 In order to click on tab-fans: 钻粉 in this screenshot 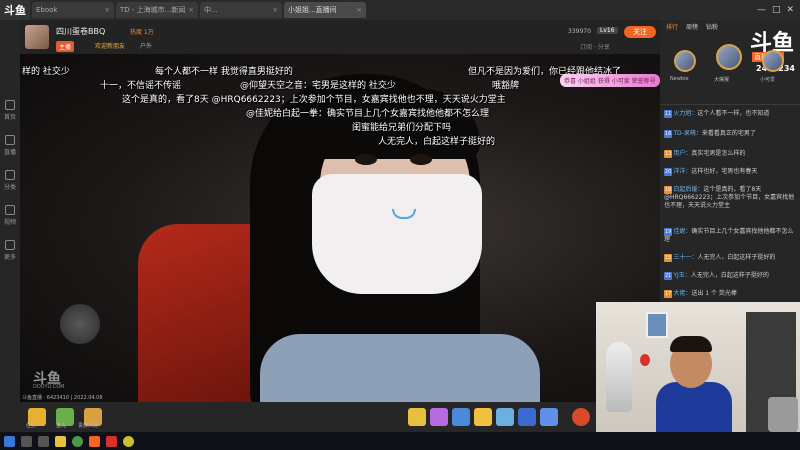, I will do `click(712, 26)`.